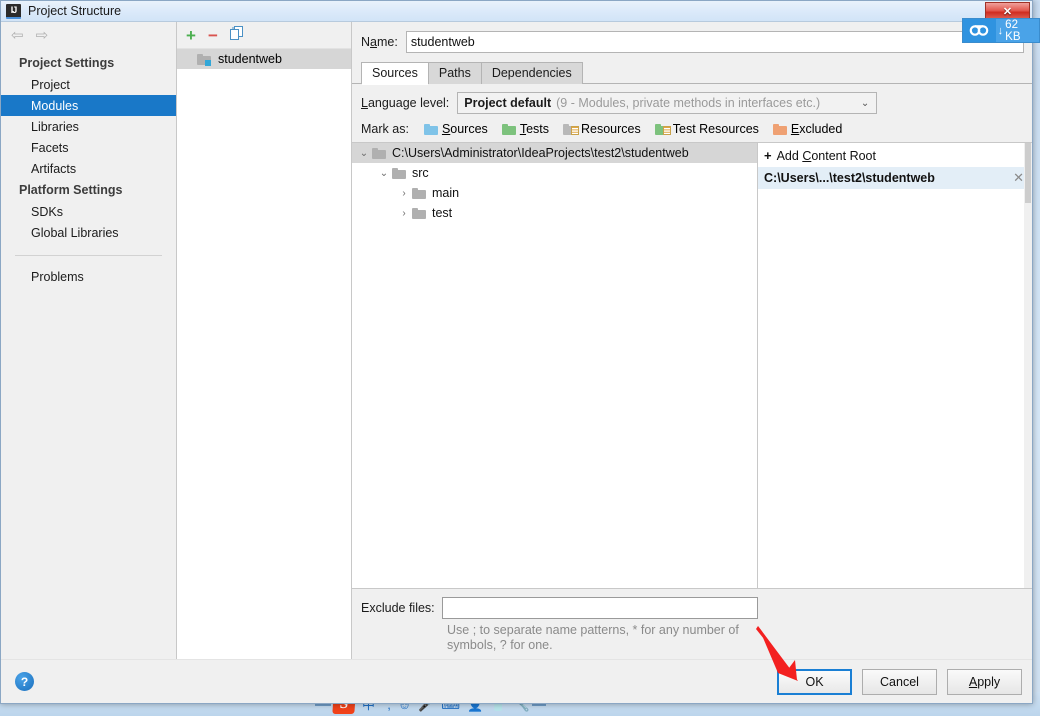  I want to click on cancel-button: Cancel, so click(899, 681).